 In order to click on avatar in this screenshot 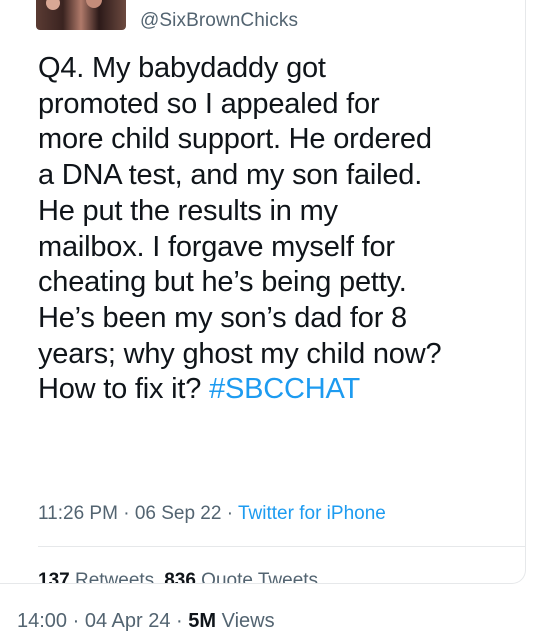, I will do `click(81, 15)`.